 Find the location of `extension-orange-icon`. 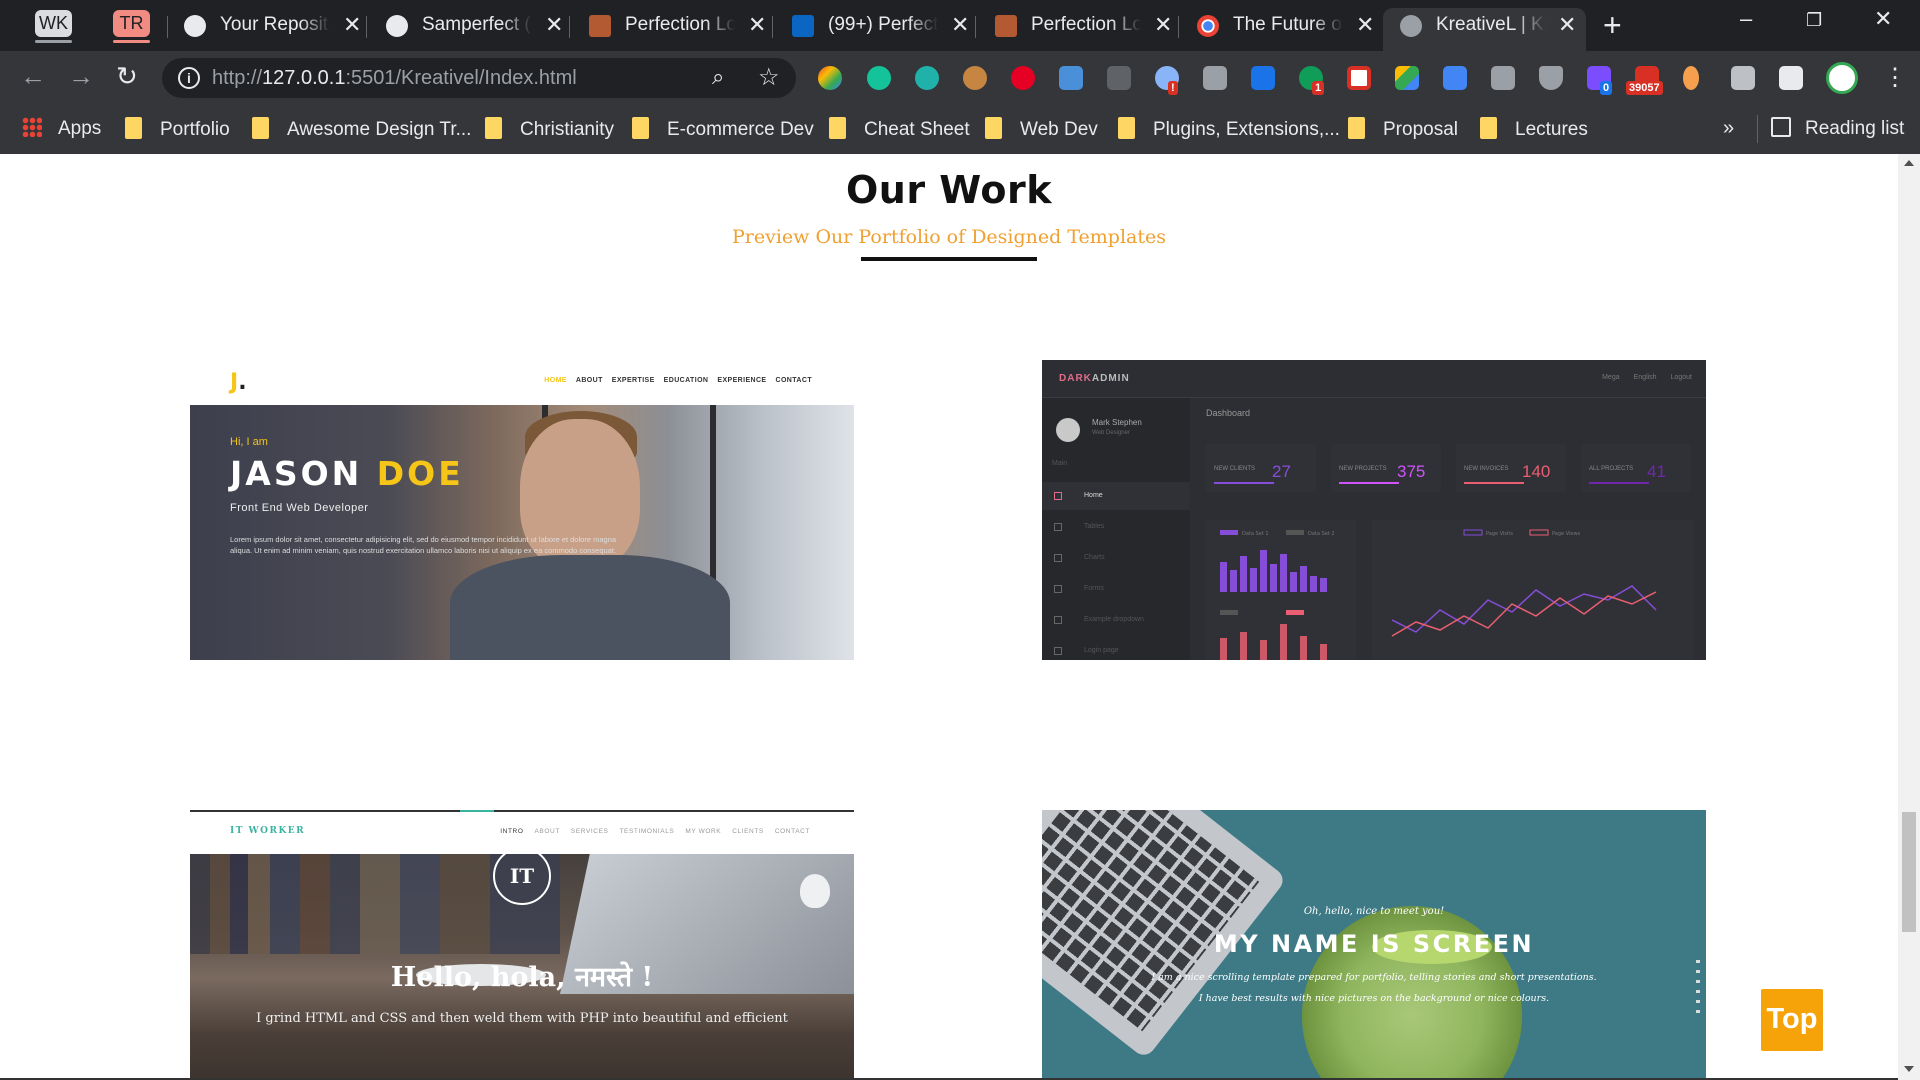

extension-orange-icon is located at coordinates (1691, 78).